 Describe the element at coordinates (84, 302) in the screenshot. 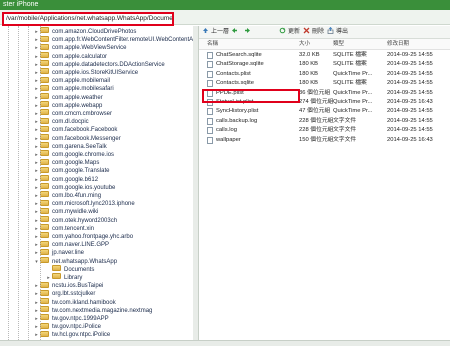

I see `tree-item-label: tw.com.ikland.hamibook` at that location.